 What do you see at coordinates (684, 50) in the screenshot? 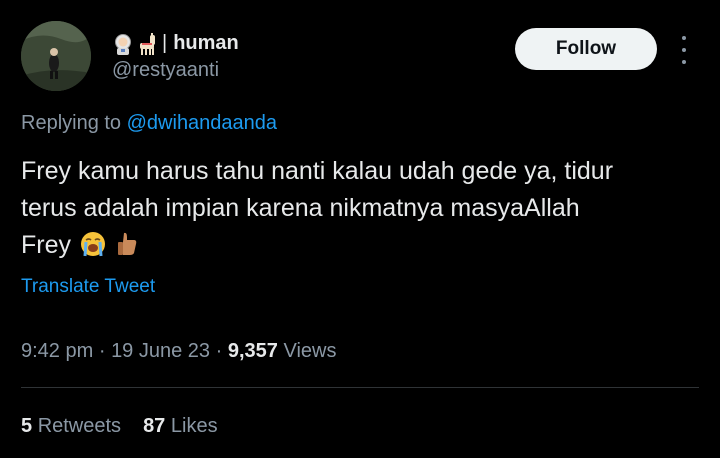
I see `more-options-icon` at bounding box center [684, 50].